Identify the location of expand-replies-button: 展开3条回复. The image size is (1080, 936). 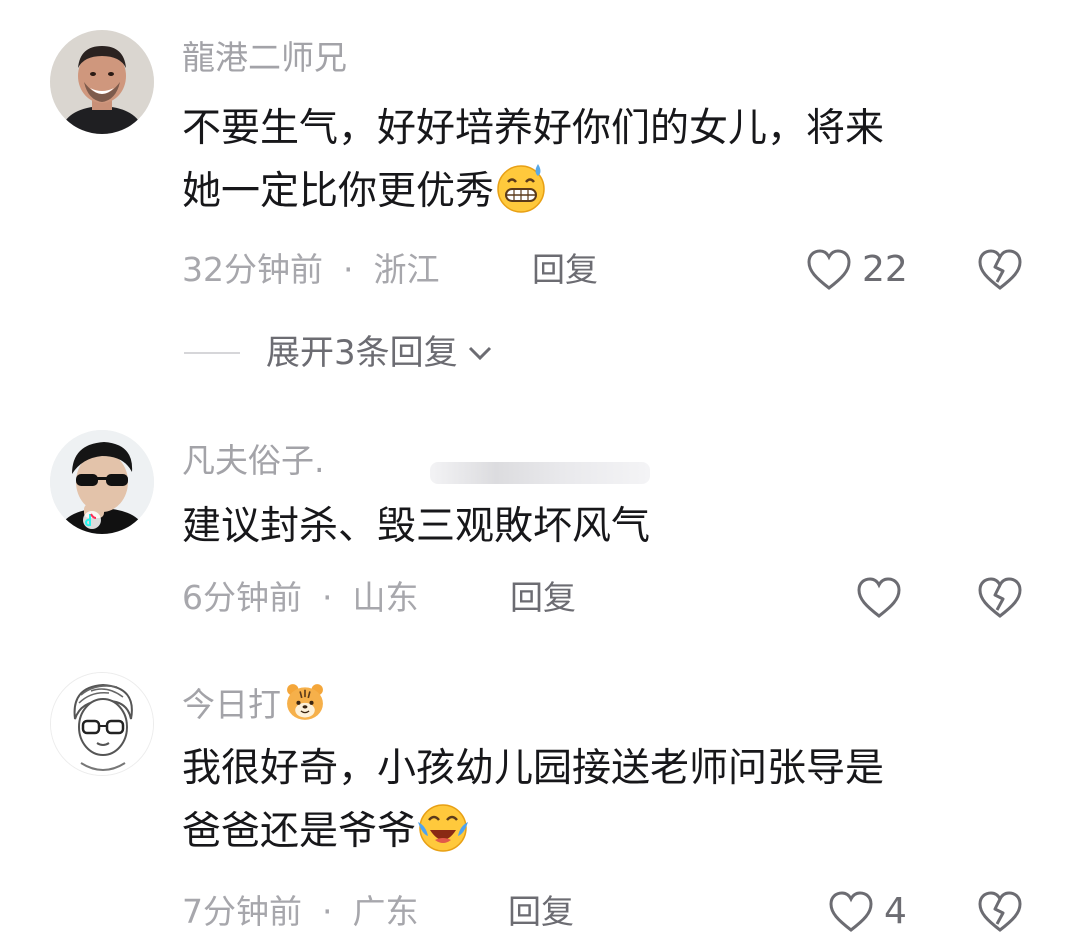
(339, 353).